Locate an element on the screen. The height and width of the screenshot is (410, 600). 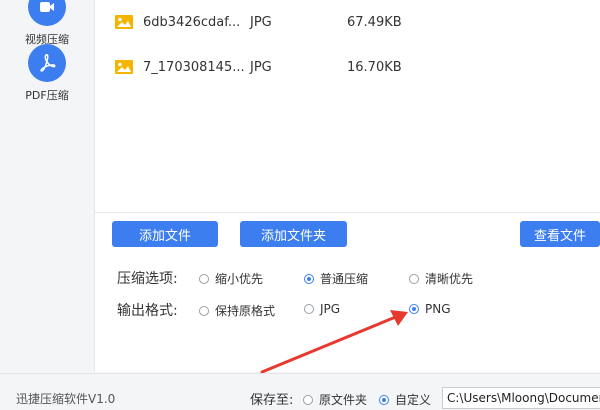
add-file-button: 添加文件 is located at coordinates (165, 234).